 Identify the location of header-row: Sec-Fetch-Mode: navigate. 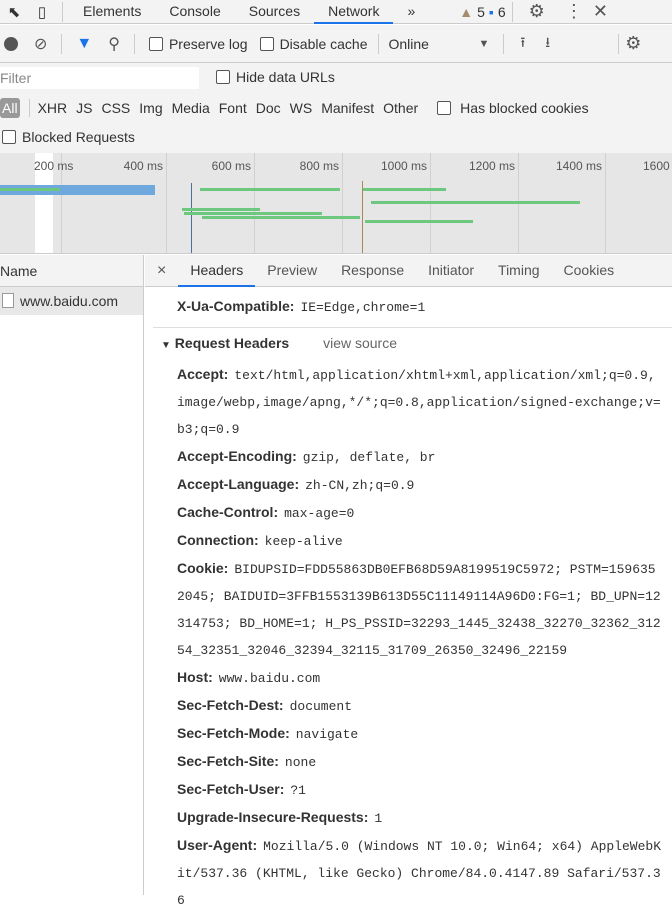
(424, 734).